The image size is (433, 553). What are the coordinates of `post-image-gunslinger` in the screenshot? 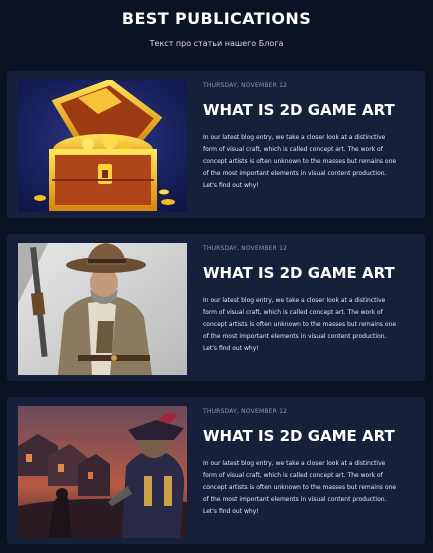 It's located at (102, 309).